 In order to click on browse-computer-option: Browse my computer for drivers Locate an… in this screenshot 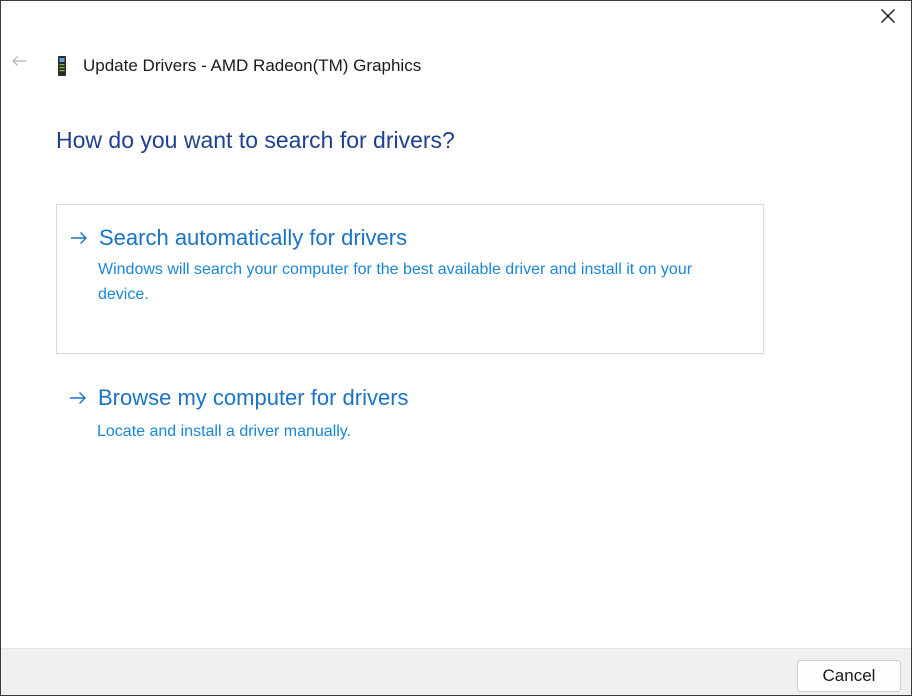, I will do `click(410, 419)`.